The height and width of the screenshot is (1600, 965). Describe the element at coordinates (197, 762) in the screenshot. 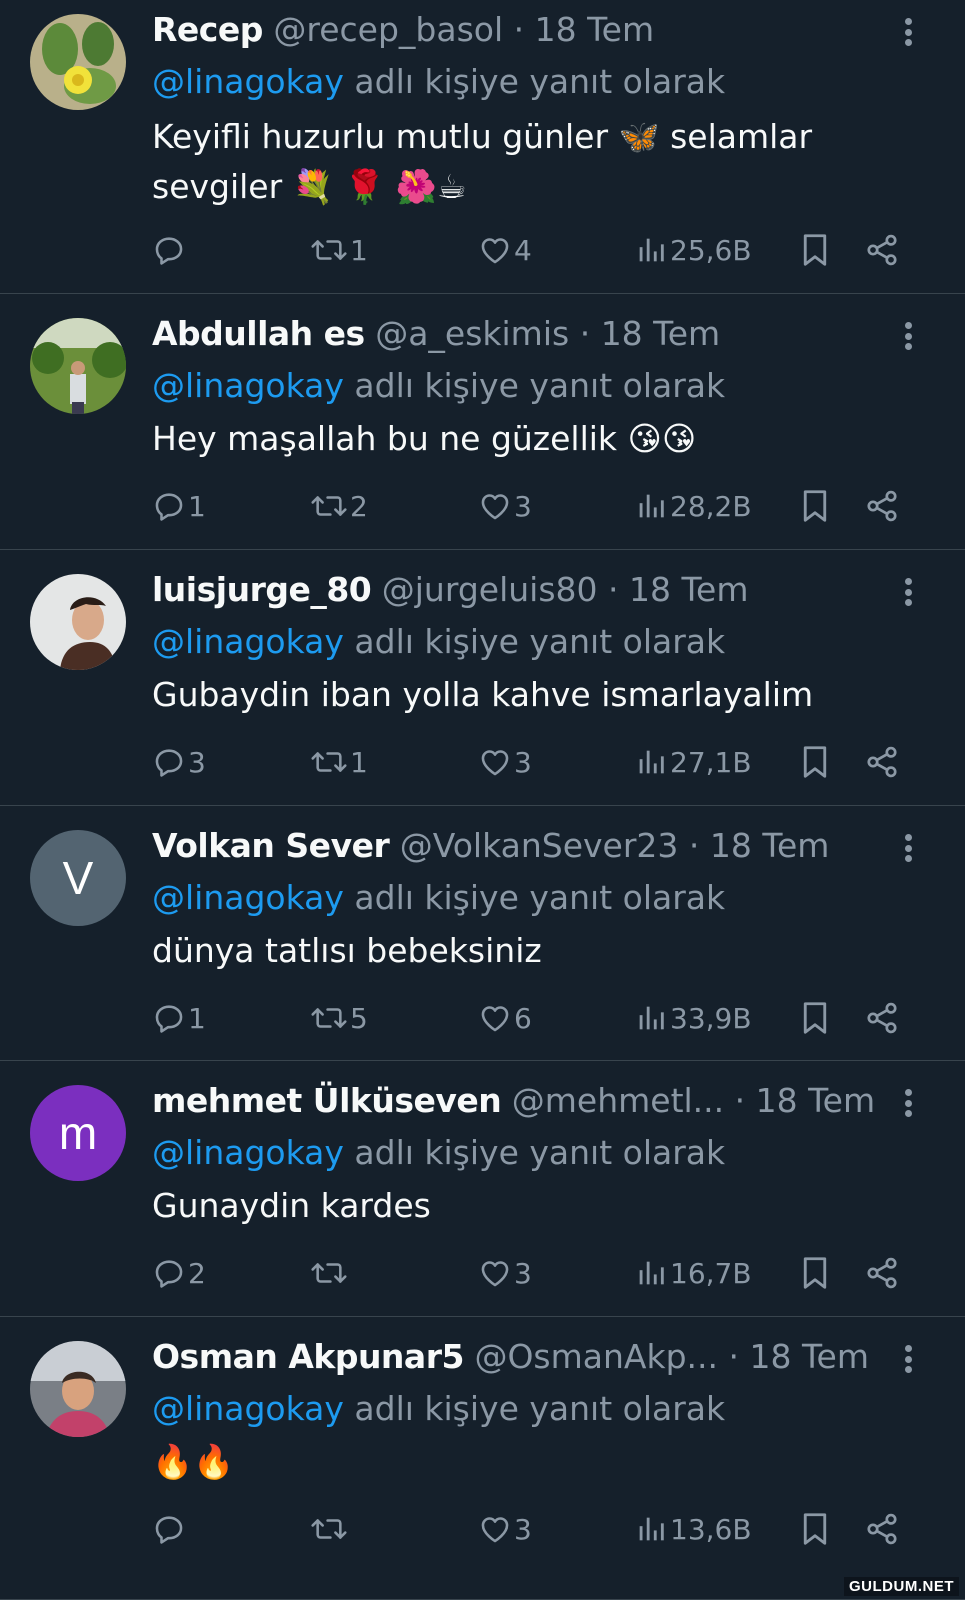

I see `reply-count: 3` at that location.